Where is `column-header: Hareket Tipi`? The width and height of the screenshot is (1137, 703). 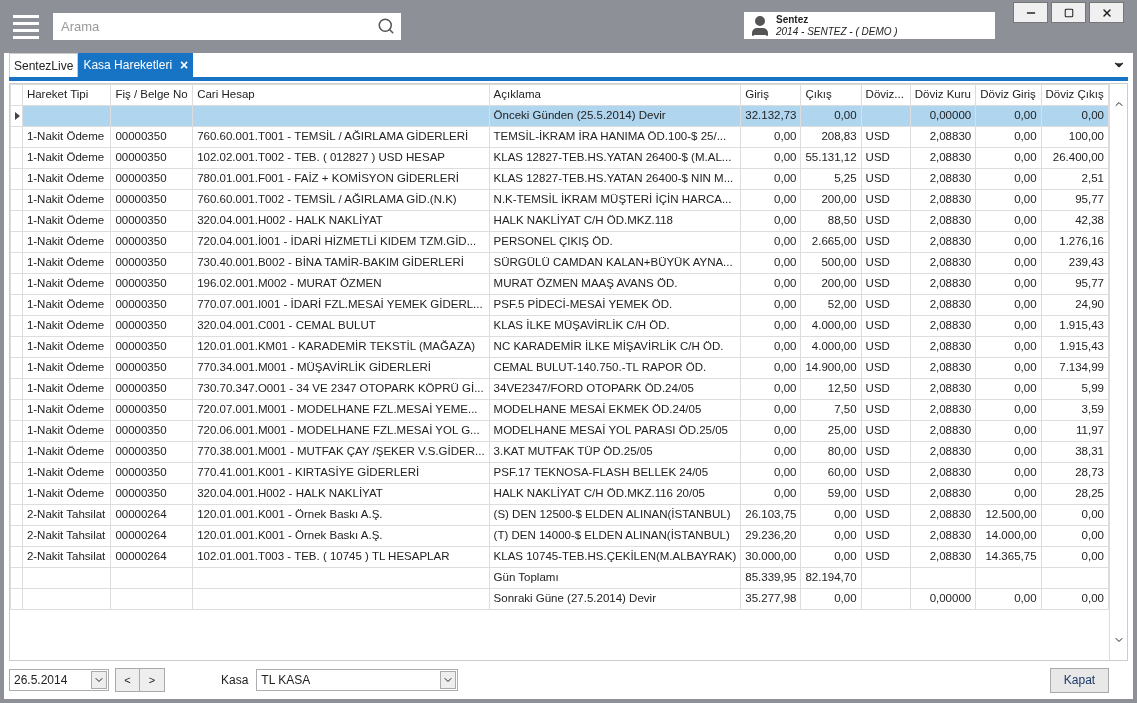
column-header: Hareket Tipi is located at coordinates (66, 95).